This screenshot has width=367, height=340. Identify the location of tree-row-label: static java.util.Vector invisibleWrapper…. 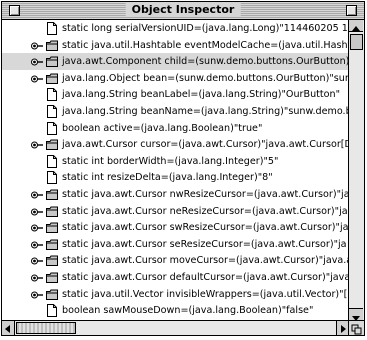
(205, 294).